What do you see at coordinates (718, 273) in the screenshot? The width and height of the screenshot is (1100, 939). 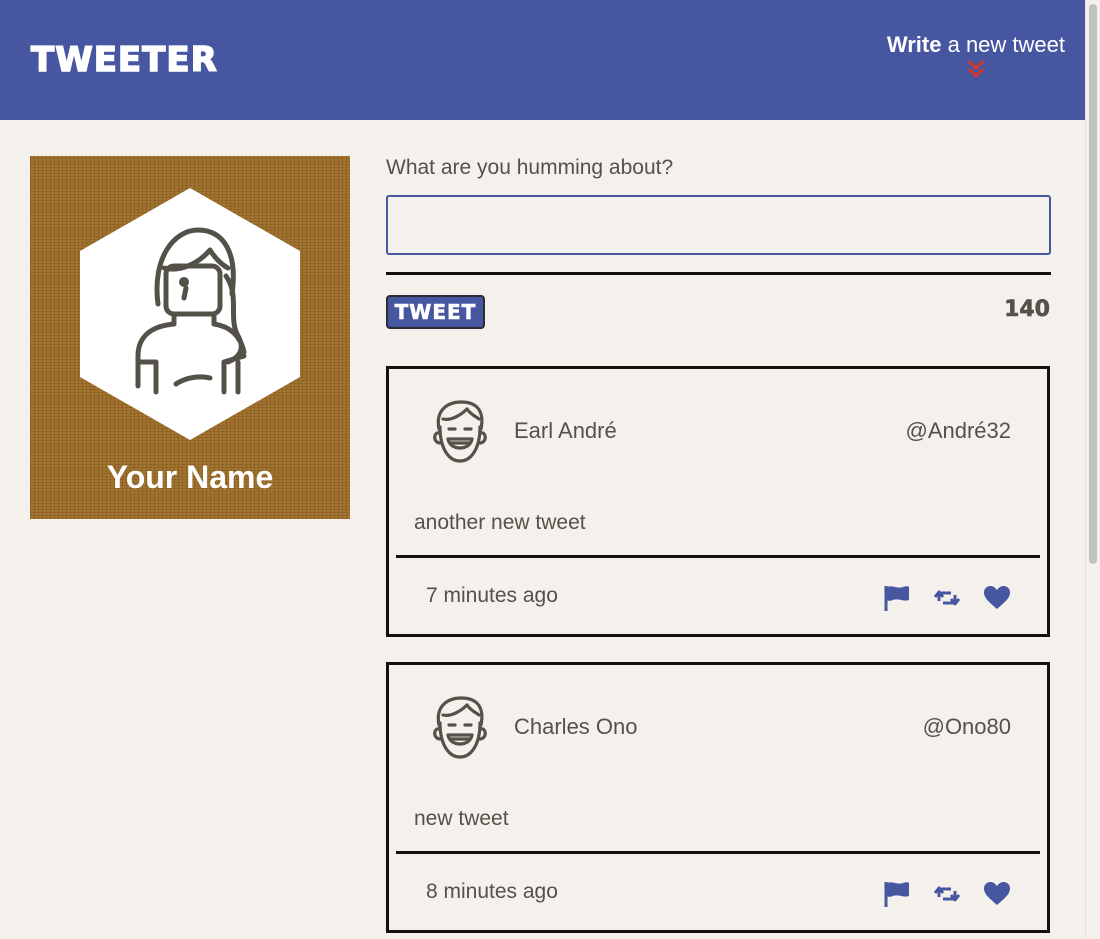 I see `compose-divider` at bounding box center [718, 273].